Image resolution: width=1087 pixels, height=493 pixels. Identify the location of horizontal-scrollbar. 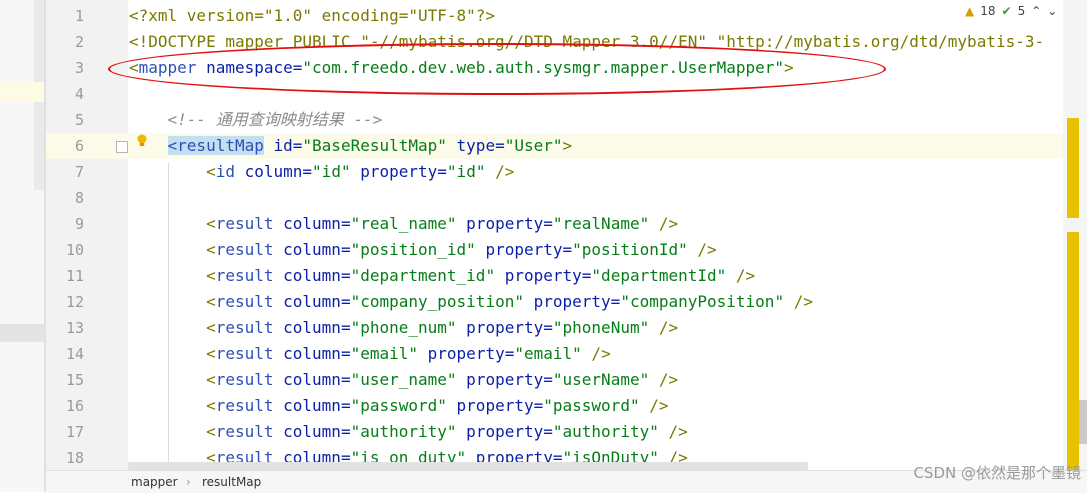
(468, 466).